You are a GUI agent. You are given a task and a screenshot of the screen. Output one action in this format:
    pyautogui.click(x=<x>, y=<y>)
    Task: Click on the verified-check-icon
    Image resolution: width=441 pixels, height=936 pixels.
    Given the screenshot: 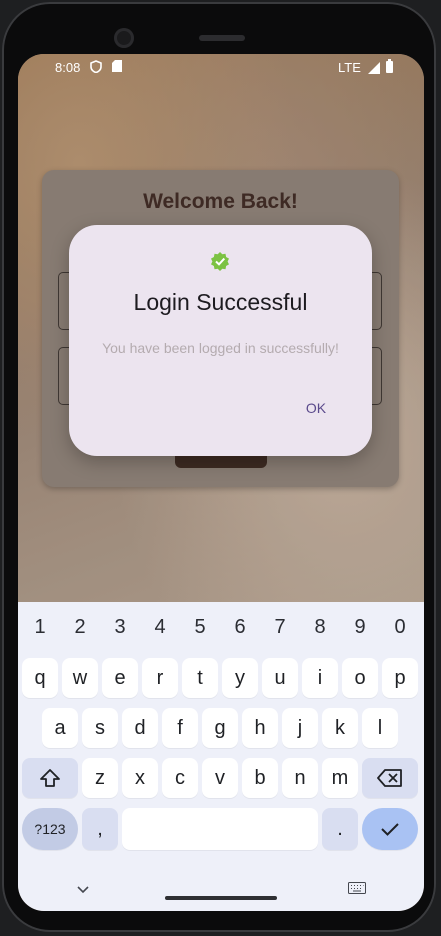 What is the action you would take?
    pyautogui.click(x=220, y=261)
    